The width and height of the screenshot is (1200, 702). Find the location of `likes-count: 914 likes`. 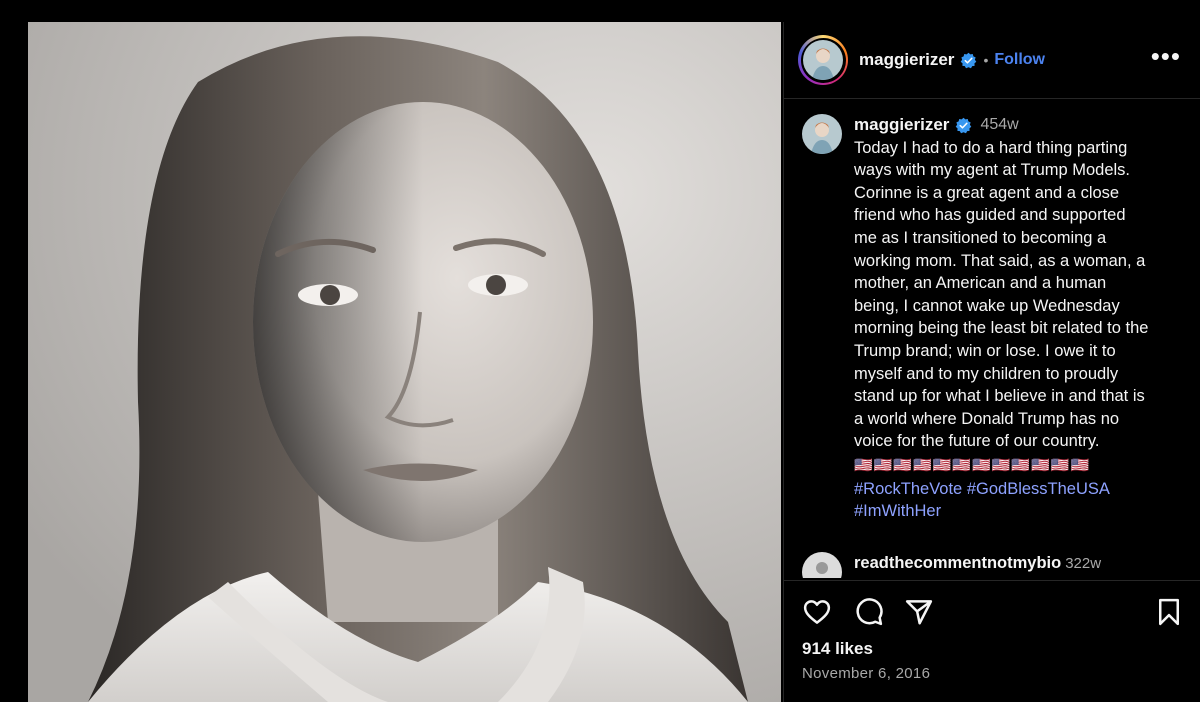

likes-count: 914 likes is located at coordinates (837, 649).